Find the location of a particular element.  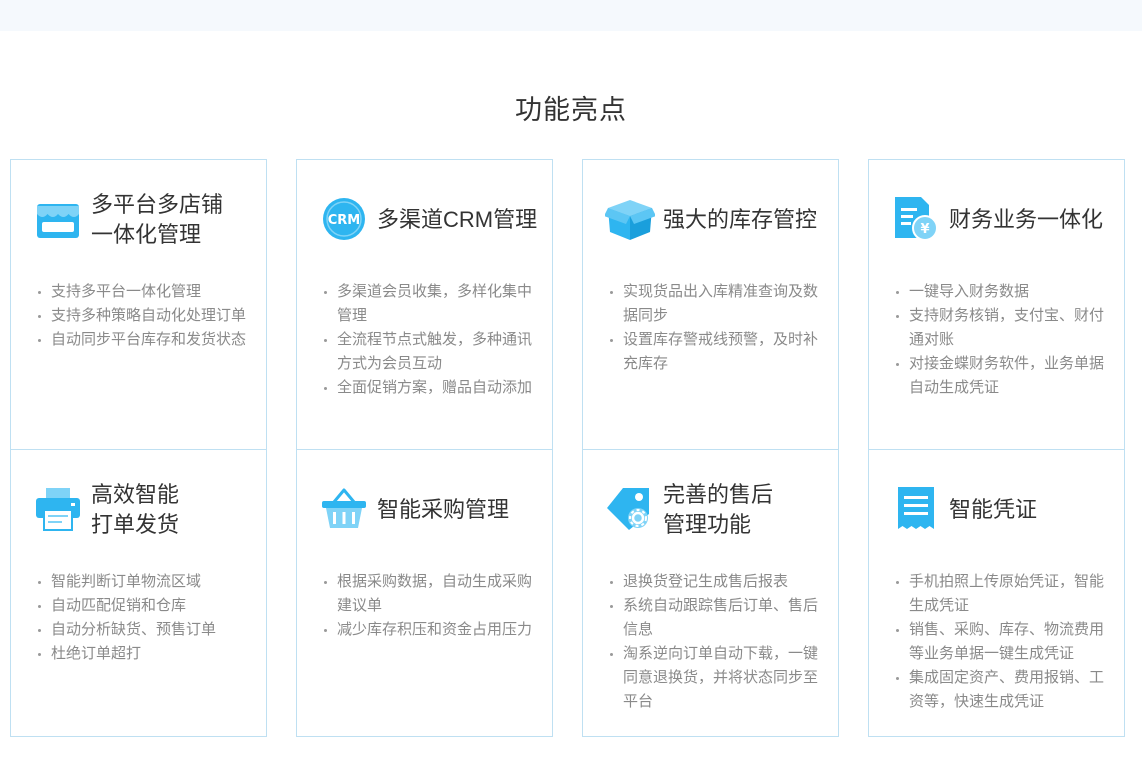

feature-list: 实现货品出入库精准查询及数据同步 设置库存警戒线预警，及时补充库存 is located at coordinates (716, 328).